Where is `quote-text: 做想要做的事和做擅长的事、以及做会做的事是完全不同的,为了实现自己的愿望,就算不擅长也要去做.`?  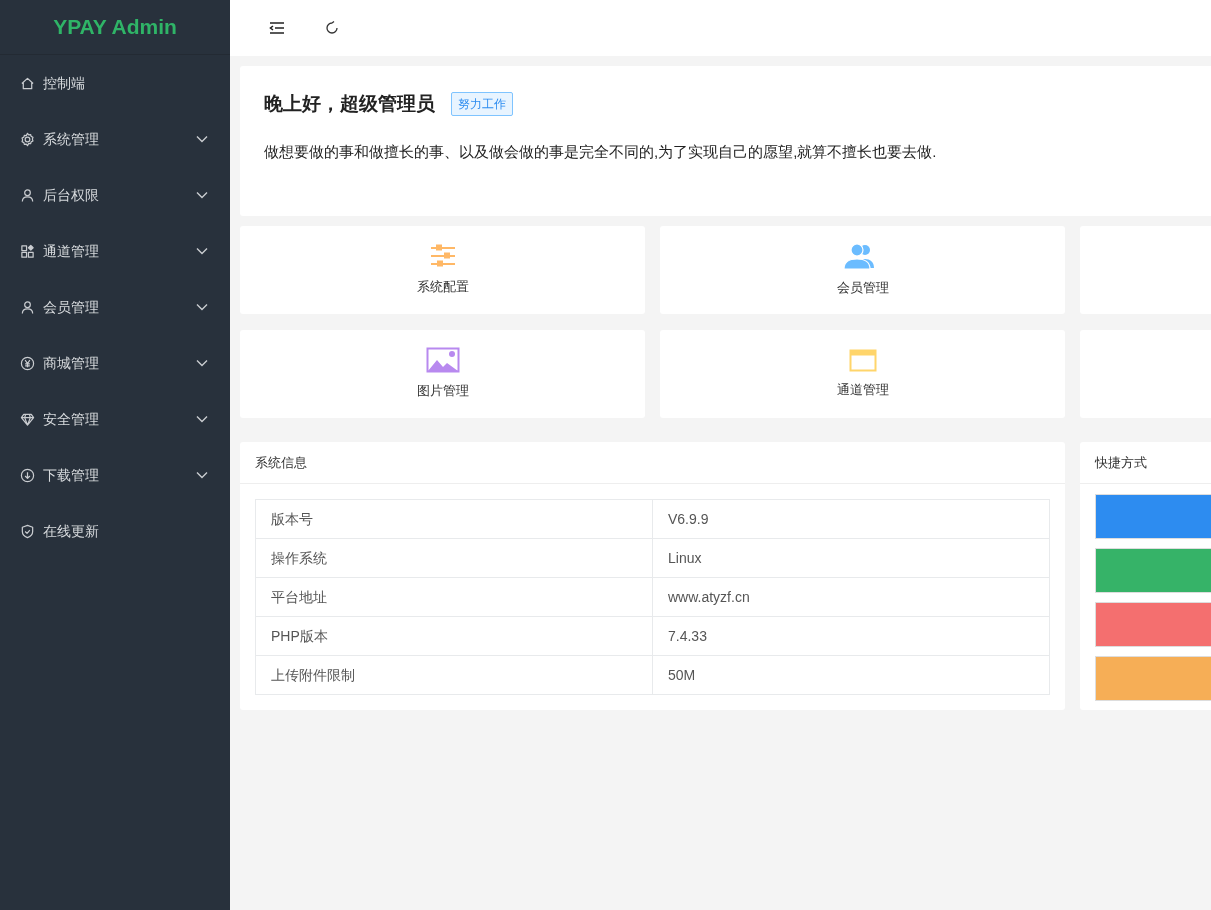 quote-text: 做想要做的事和做擅长的事、以及做会做的事是完全不同的,为了实现自己的愿望,就算不擅长也要去做. is located at coordinates (601, 151).